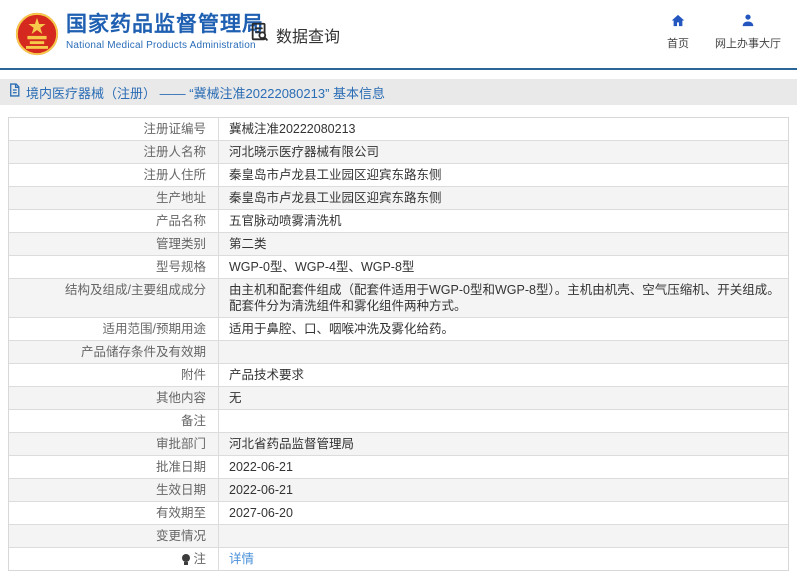 The image size is (797, 579). I want to click on row-label-text: 适用范围/预期用途, so click(154, 329).